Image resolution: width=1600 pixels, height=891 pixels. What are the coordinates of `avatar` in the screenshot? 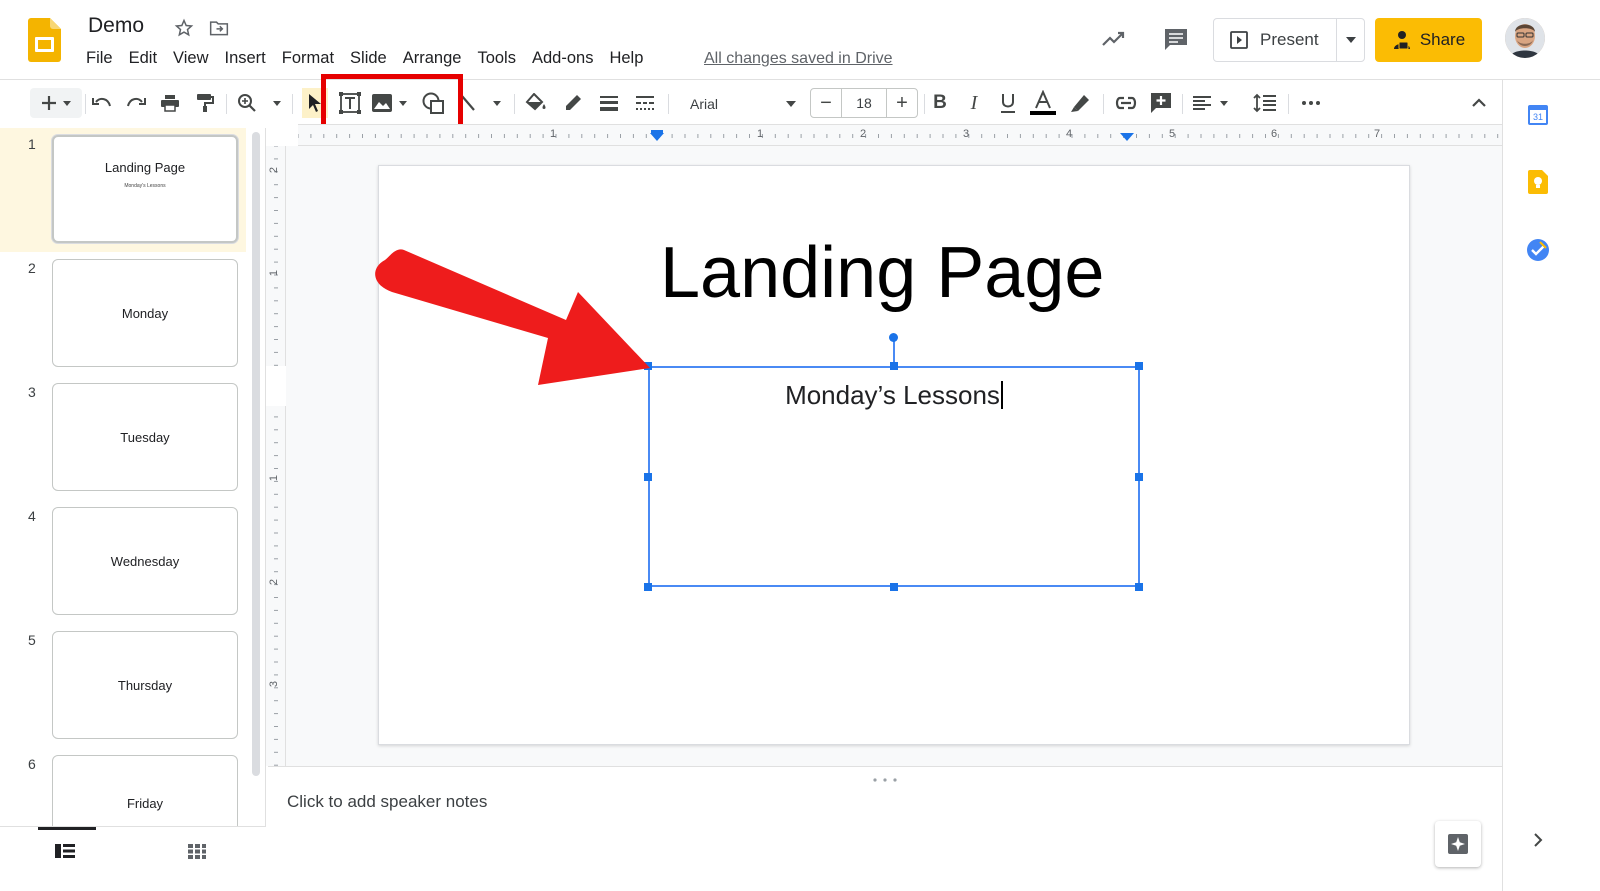 It's located at (1525, 38).